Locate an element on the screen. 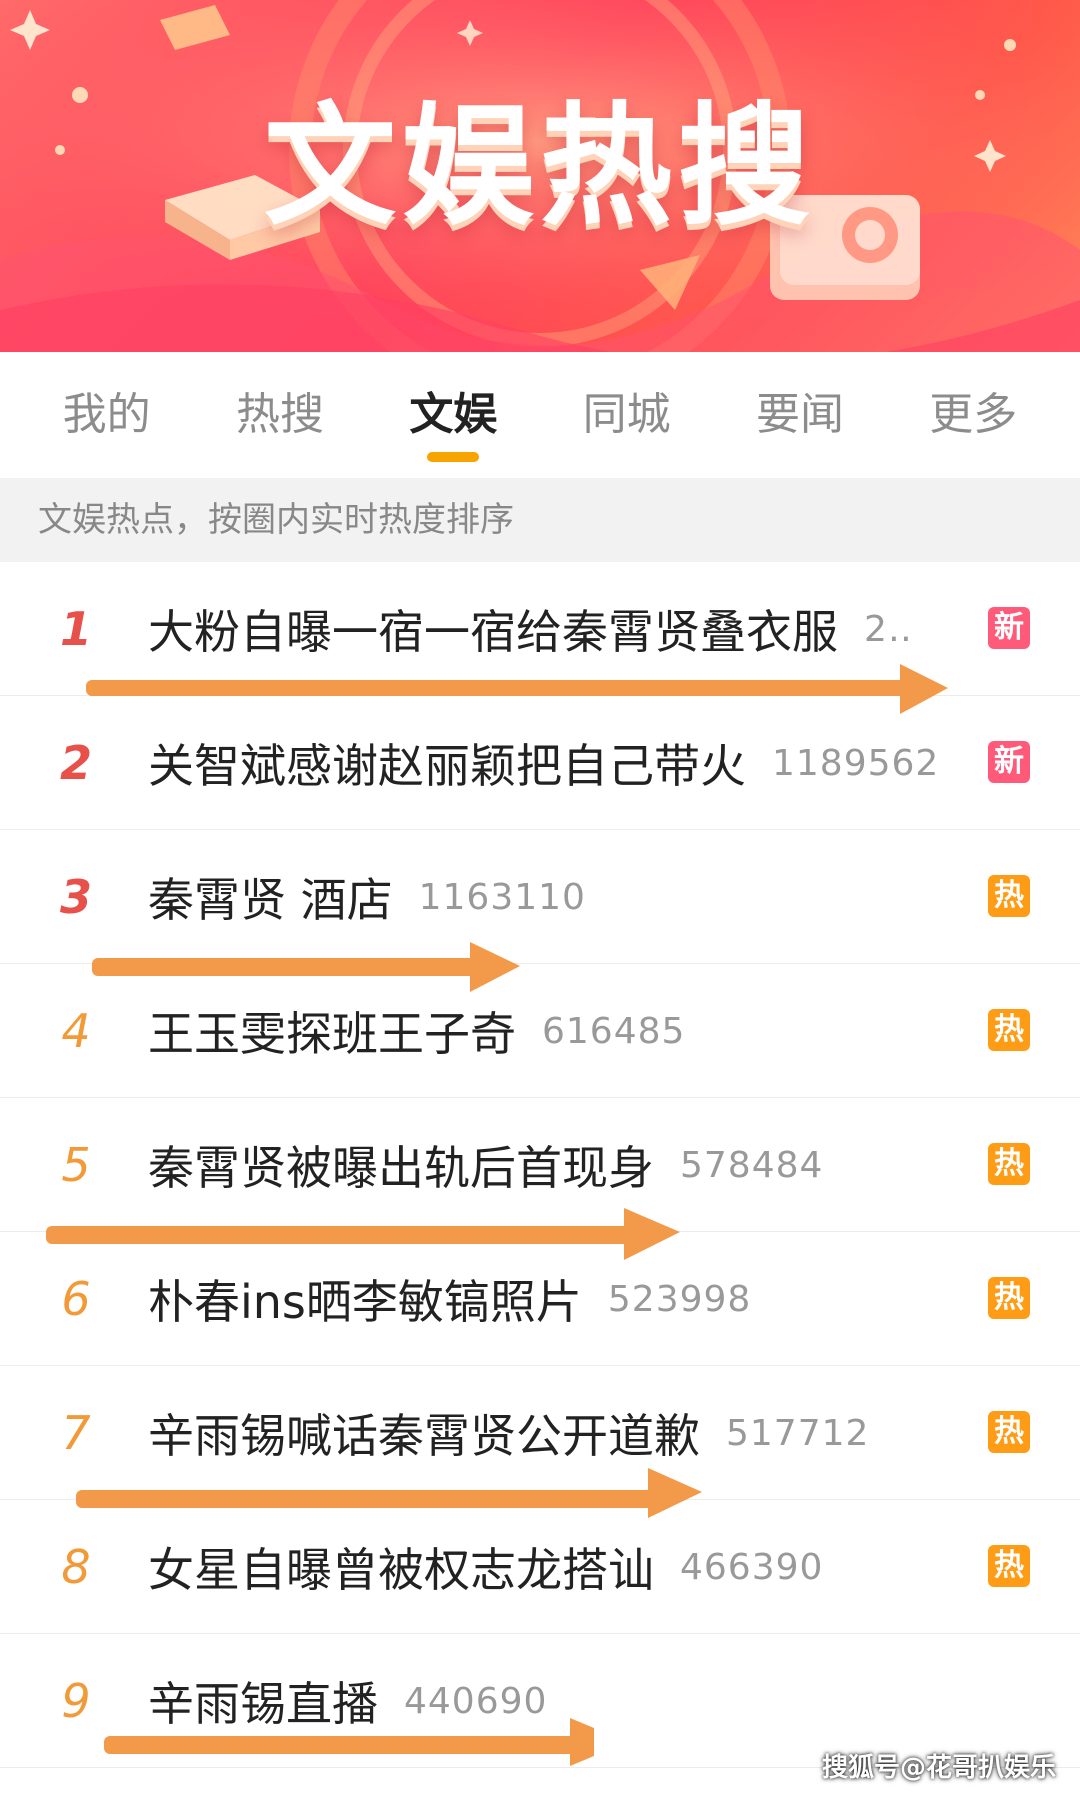 Image resolution: width=1080 pixels, height=1798 pixels. topic-title: 关智斌感谢赵丽颖把自己带火 is located at coordinates (447, 766).